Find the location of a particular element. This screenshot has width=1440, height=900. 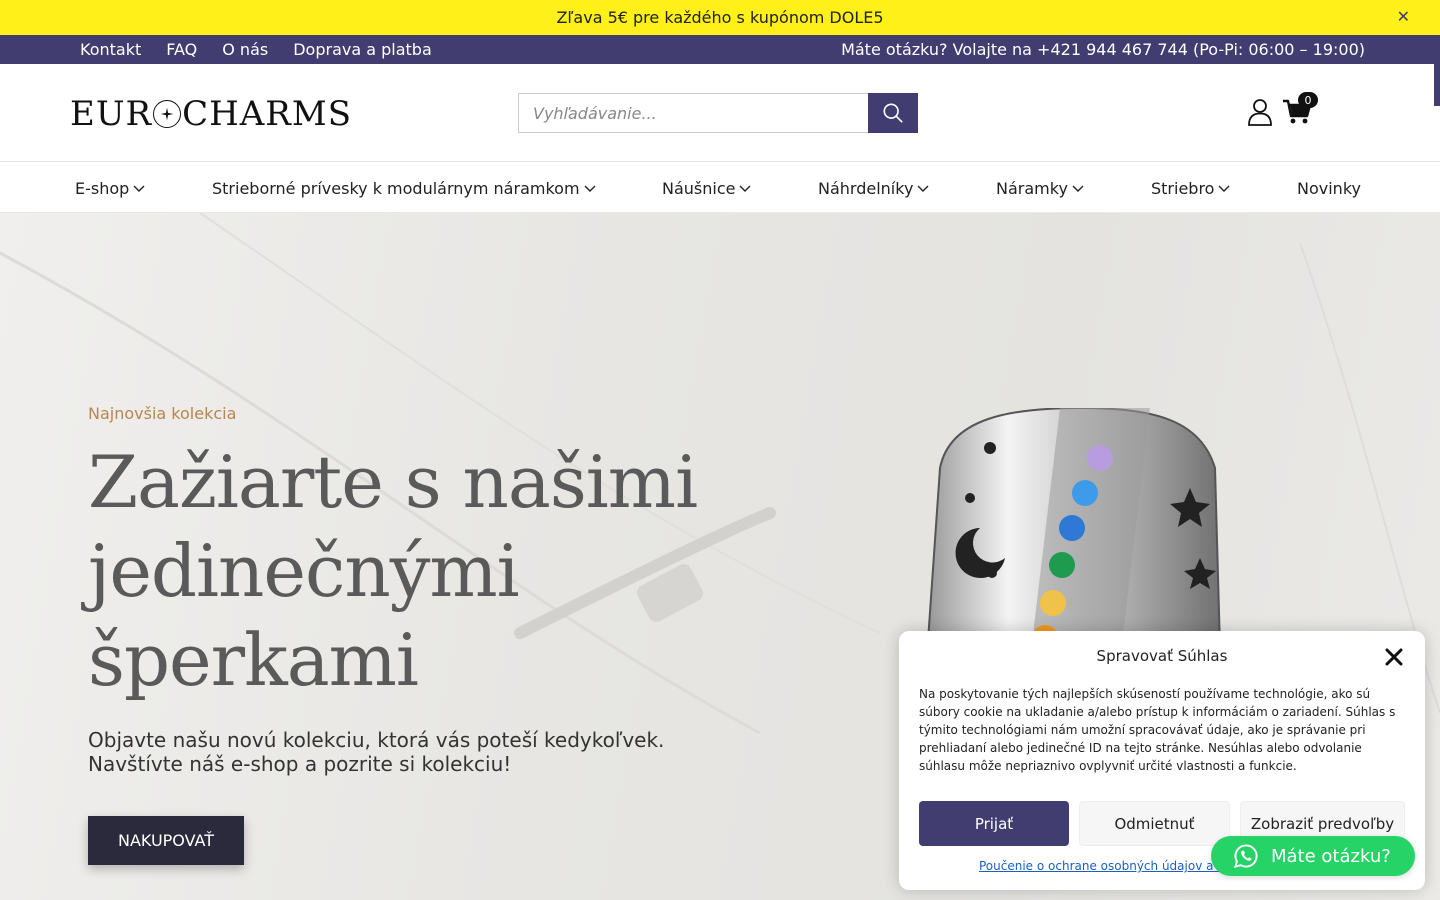

top-nav-links: Kontakt FAQ O nás Doprava a platba is located at coordinates (256, 49).